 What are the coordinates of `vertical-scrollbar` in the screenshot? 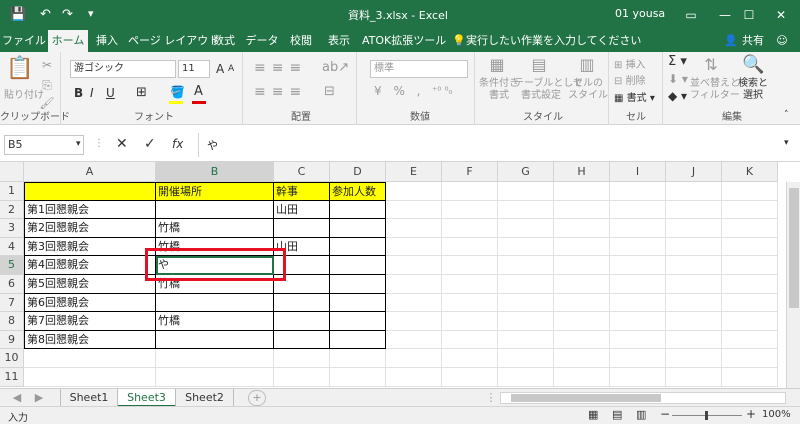 It's located at (793, 285).